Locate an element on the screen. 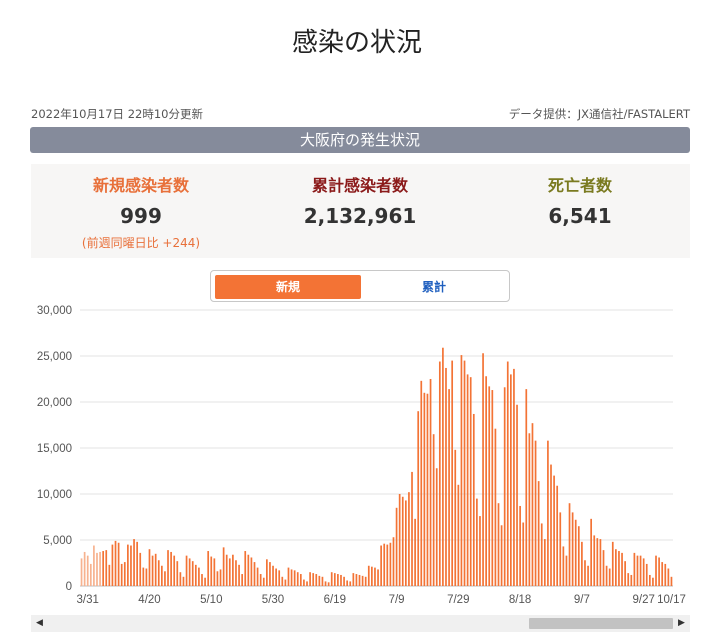 The image size is (714, 643). y-tick-label: 15,000 is located at coordinates (54, 449).